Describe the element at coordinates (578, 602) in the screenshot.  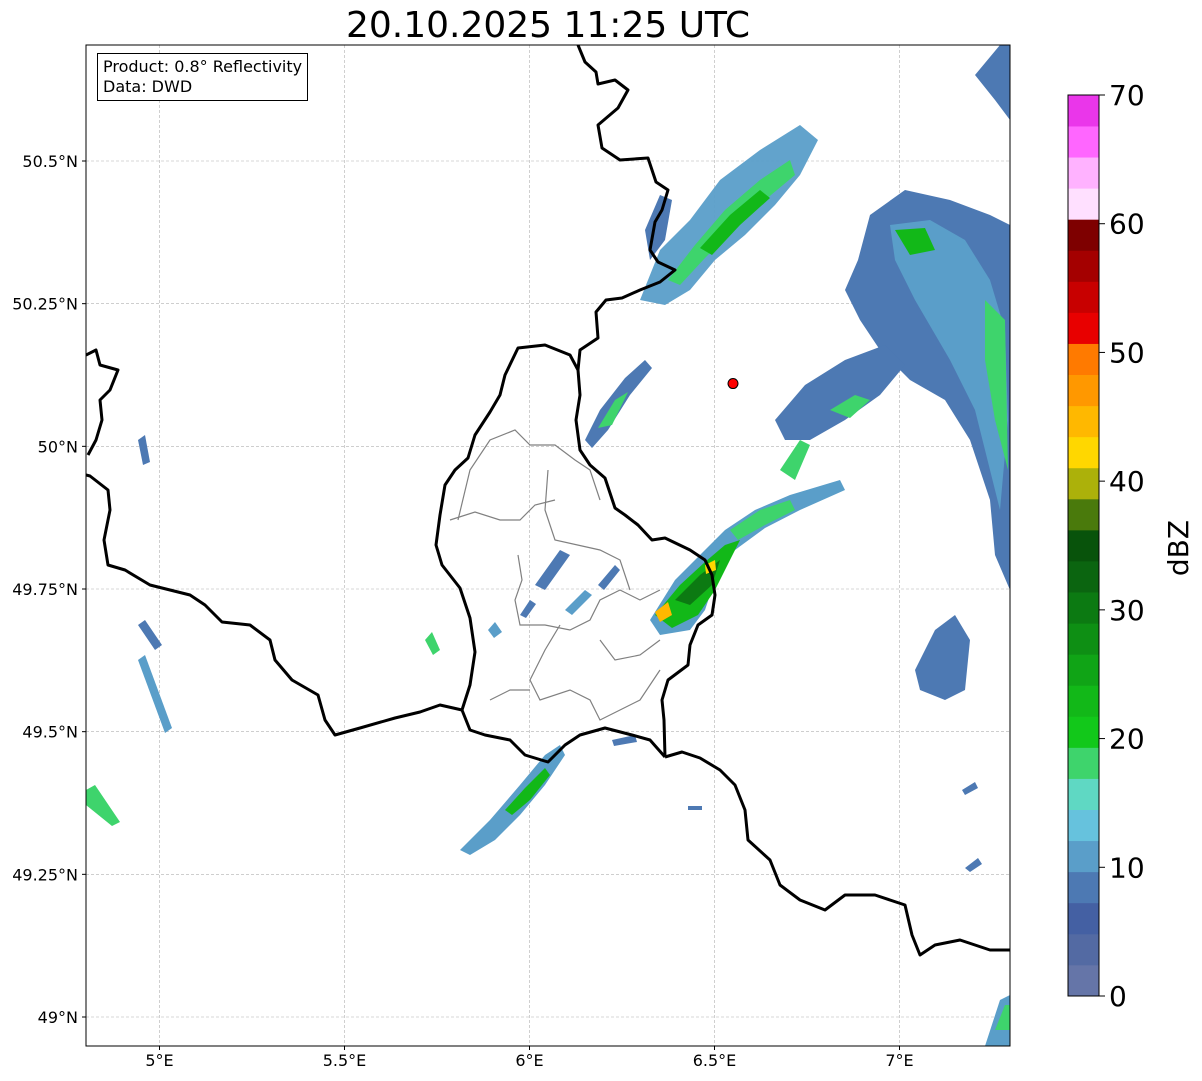
I see `echo-lux-streak2` at that location.